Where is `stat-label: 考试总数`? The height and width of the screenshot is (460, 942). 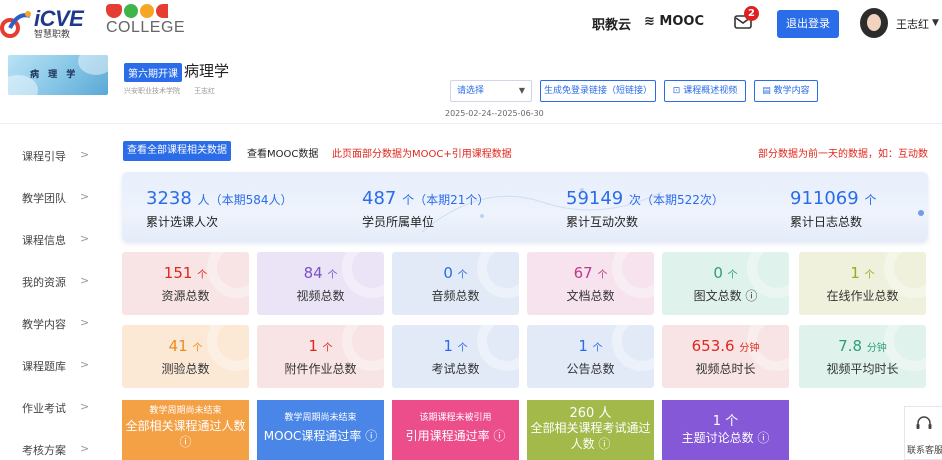
stat-label: 考试总数 is located at coordinates (455, 369).